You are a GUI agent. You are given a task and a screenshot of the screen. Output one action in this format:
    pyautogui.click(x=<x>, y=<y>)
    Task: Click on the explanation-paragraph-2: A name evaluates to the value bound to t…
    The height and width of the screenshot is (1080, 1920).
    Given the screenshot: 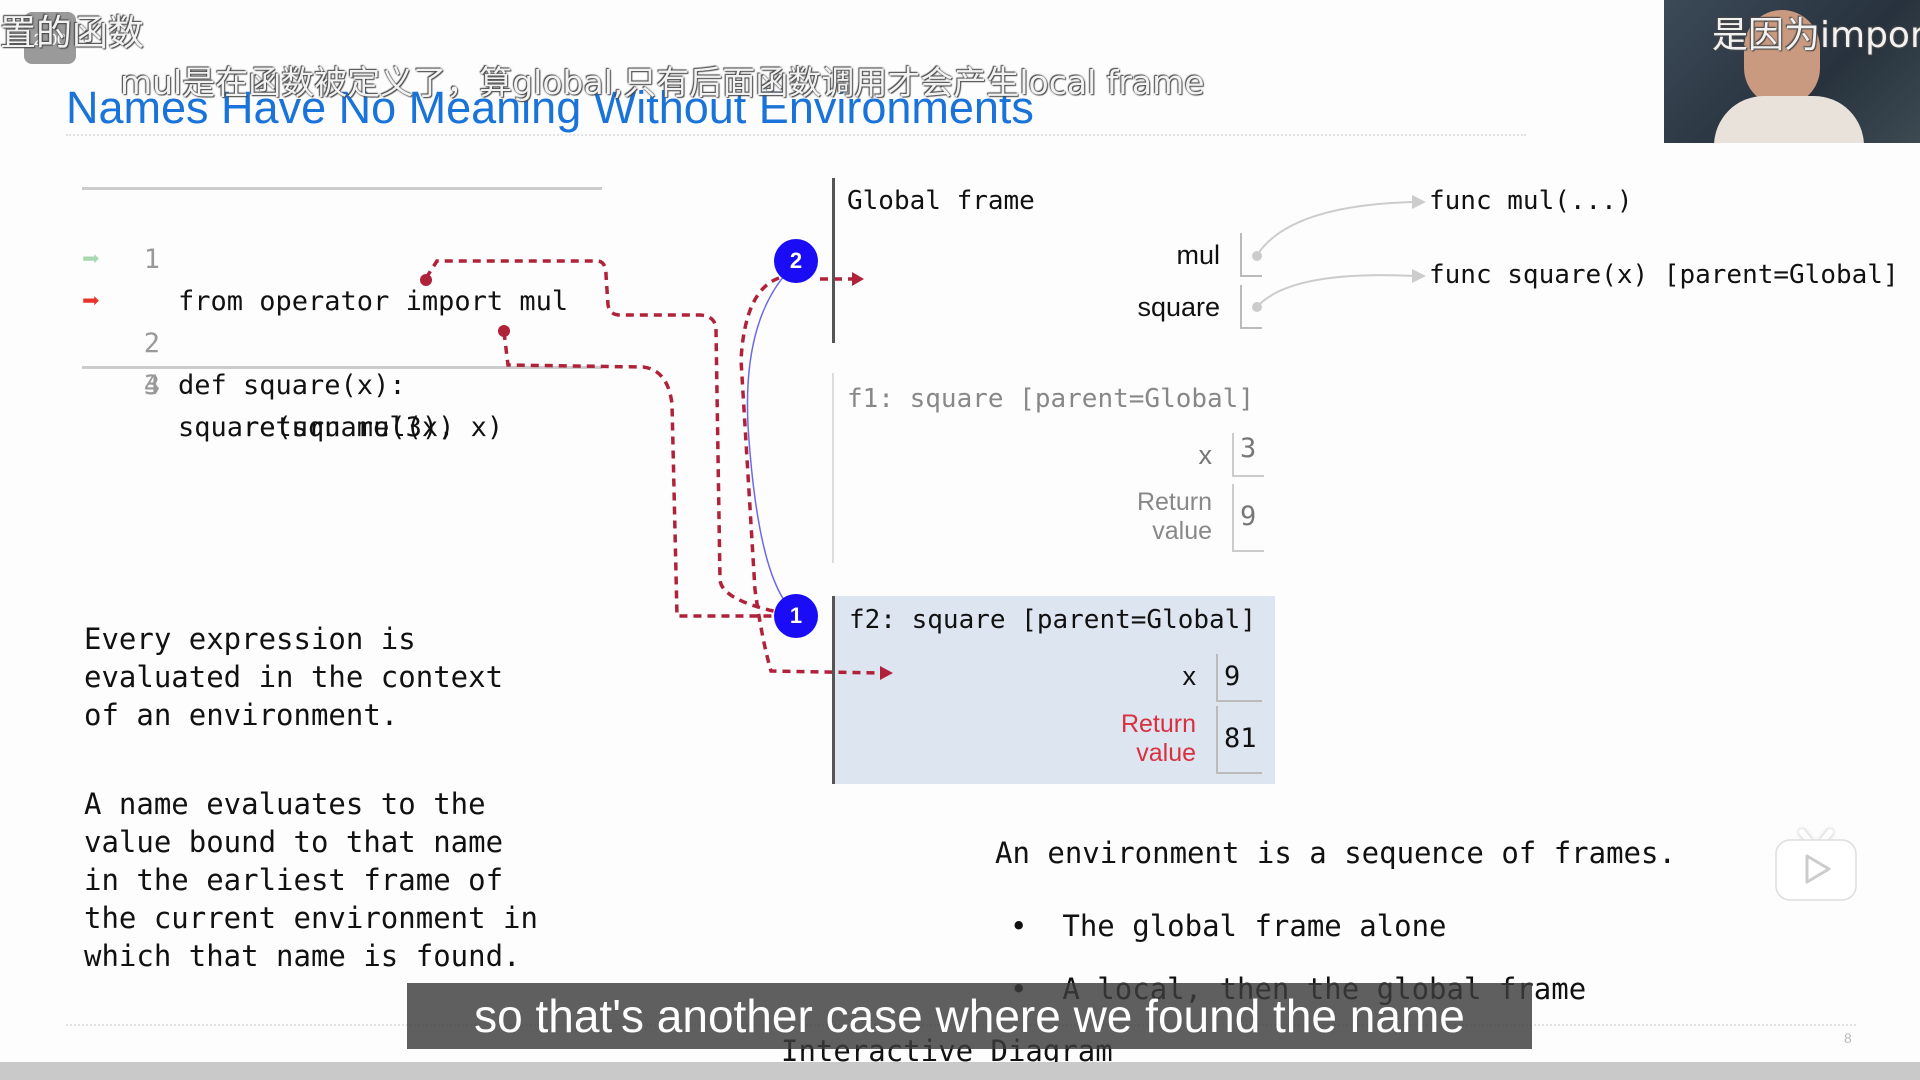 What is the action you would take?
    pyautogui.click(x=311, y=880)
    